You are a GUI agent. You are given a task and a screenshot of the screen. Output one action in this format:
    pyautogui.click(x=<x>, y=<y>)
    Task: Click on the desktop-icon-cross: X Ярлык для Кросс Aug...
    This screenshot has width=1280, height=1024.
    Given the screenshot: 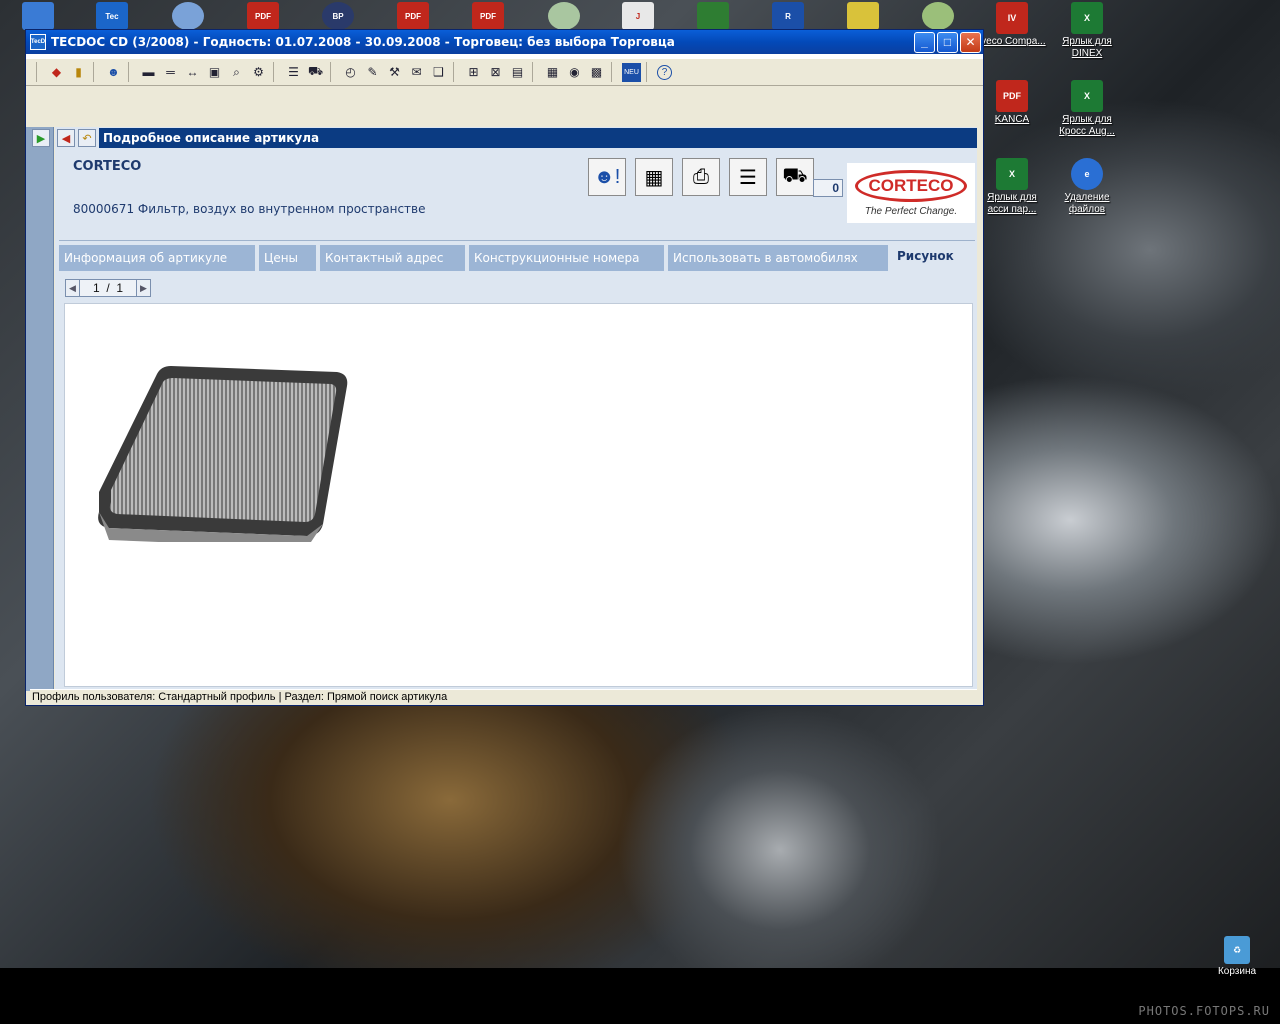 What is the action you would take?
    pyautogui.click(x=1087, y=109)
    